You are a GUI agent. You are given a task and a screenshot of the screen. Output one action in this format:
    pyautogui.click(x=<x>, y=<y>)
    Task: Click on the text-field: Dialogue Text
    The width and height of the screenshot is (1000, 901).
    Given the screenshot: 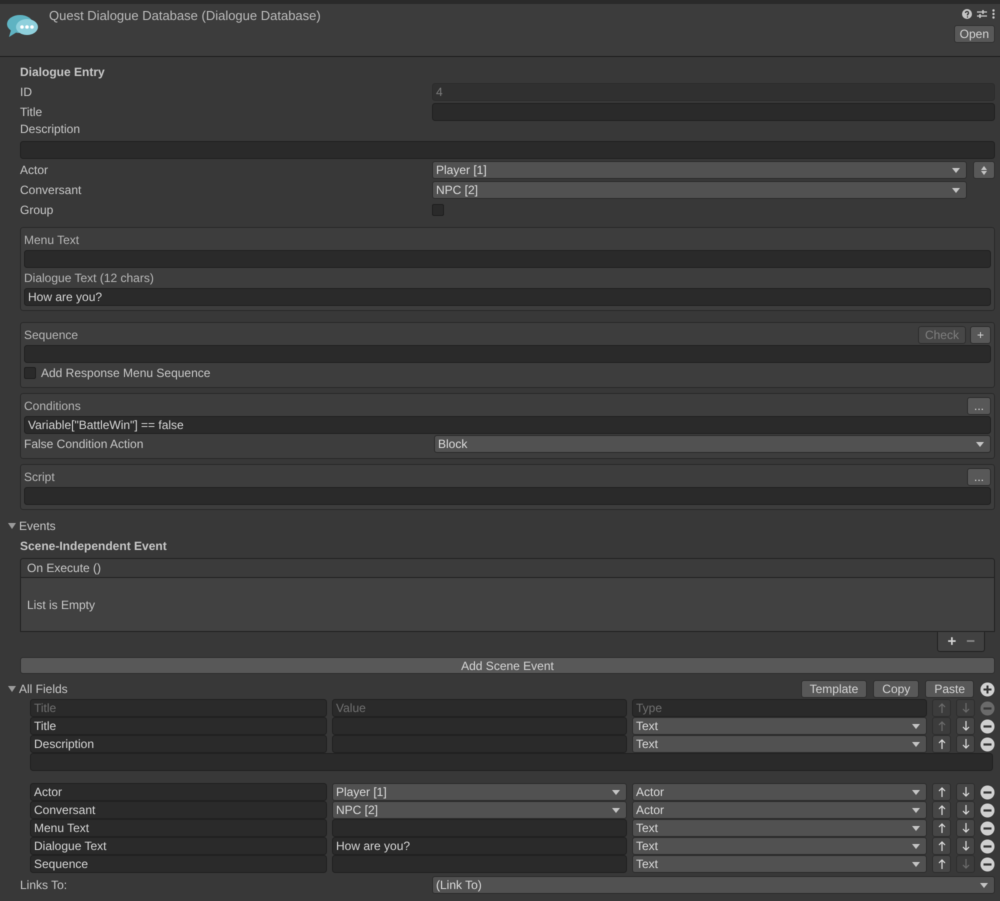 What is the action you would take?
    pyautogui.click(x=178, y=846)
    